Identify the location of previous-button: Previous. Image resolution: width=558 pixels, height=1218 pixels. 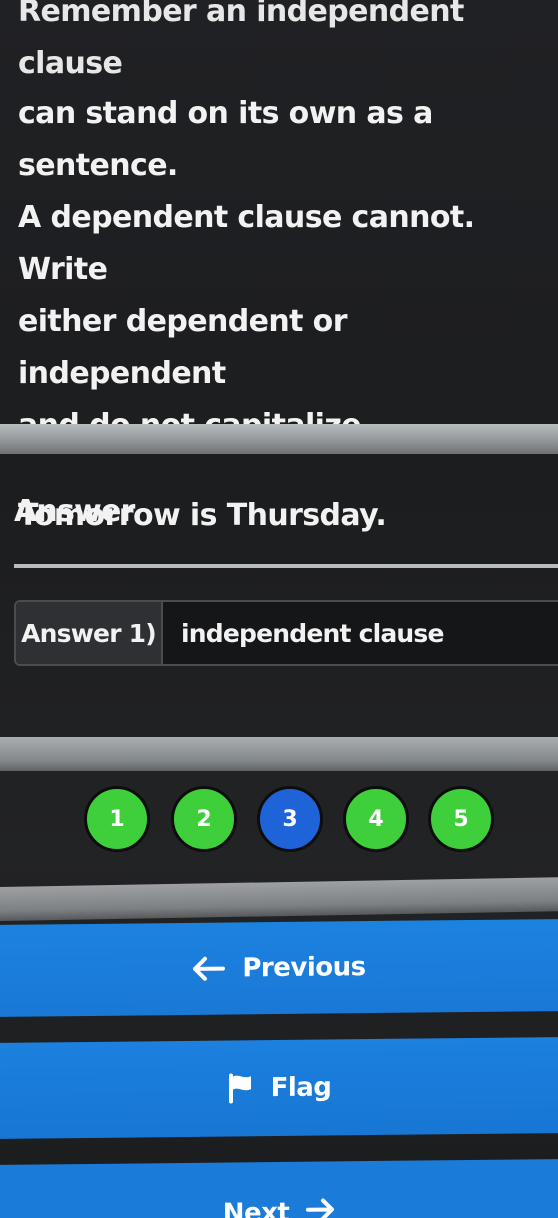
(279, 968).